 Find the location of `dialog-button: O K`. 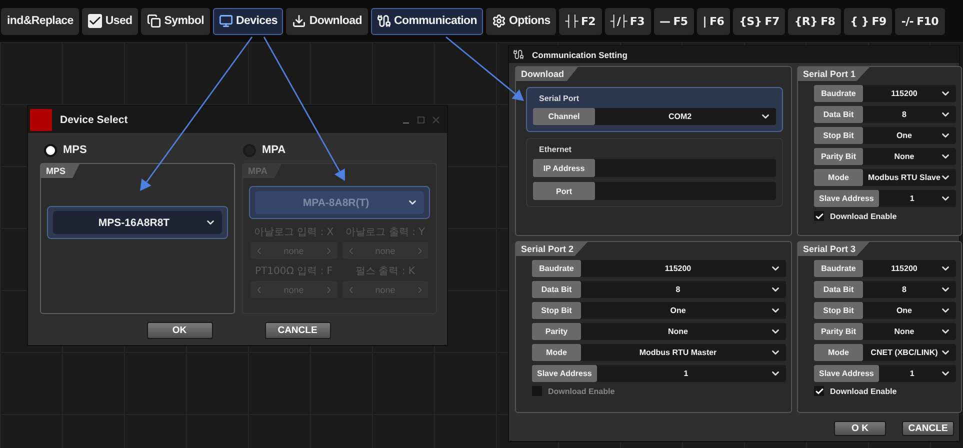

dialog-button: O K is located at coordinates (860, 428).